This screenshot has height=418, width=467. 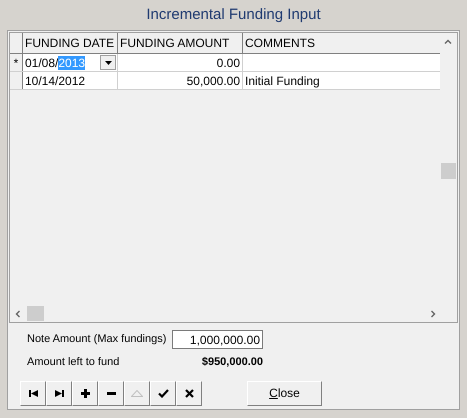 I want to click on column-header: FUNDING DATE, so click(x=70, y=43).